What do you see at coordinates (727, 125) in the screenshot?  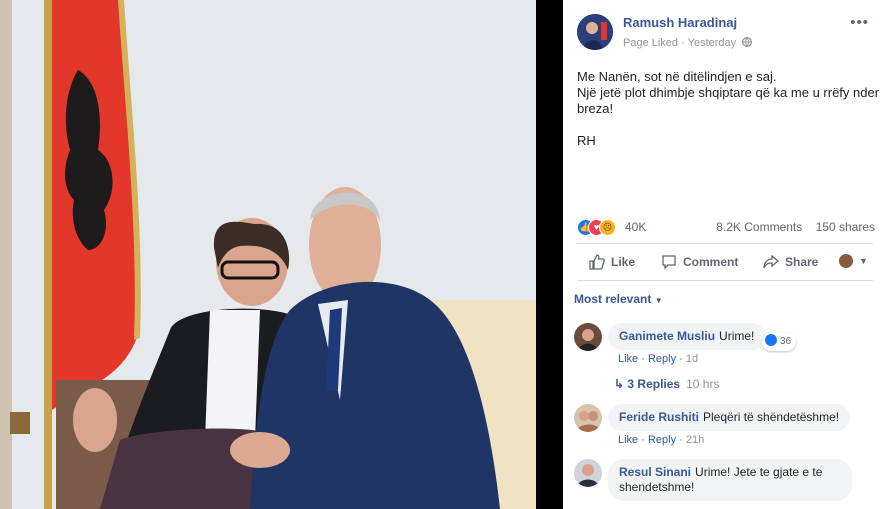 I see `post-text-line` at bounding box center [727, 125].